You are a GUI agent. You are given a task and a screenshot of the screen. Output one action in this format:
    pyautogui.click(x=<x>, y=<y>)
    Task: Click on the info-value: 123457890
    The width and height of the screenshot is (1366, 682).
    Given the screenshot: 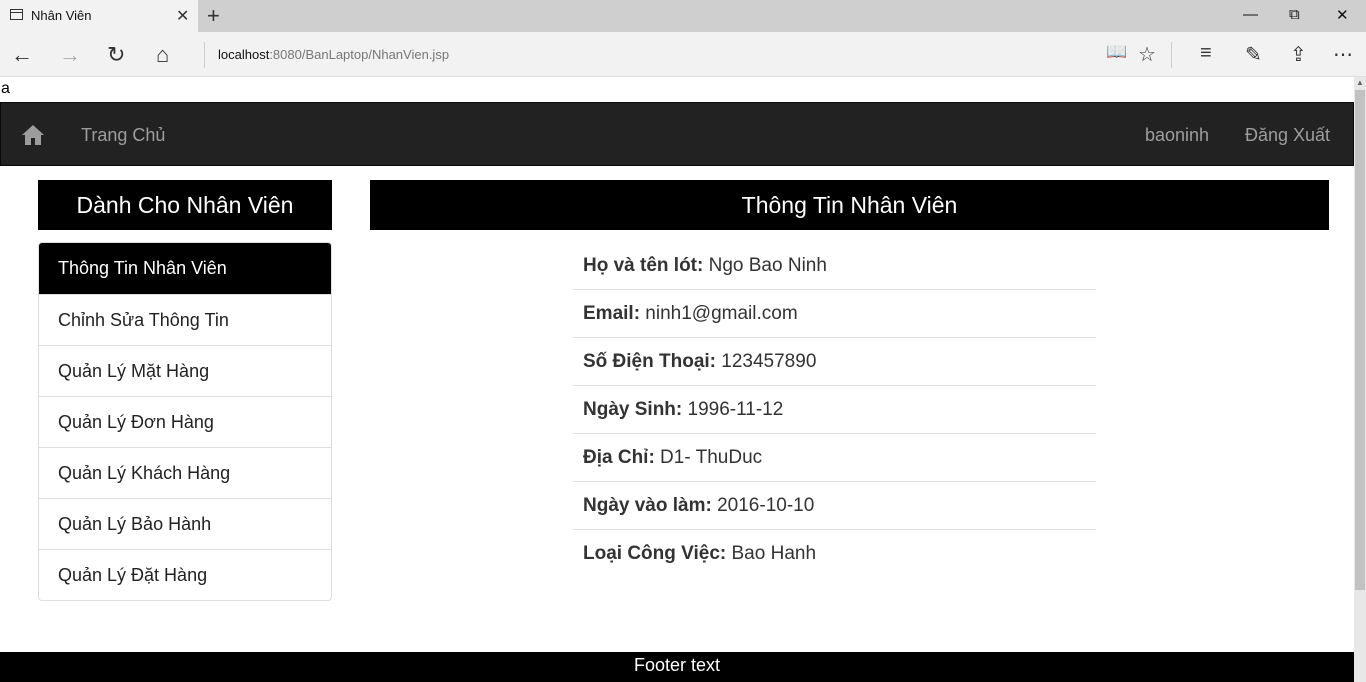 What is the action you would take?
    pyautogui.click(x=766, y=361)
    